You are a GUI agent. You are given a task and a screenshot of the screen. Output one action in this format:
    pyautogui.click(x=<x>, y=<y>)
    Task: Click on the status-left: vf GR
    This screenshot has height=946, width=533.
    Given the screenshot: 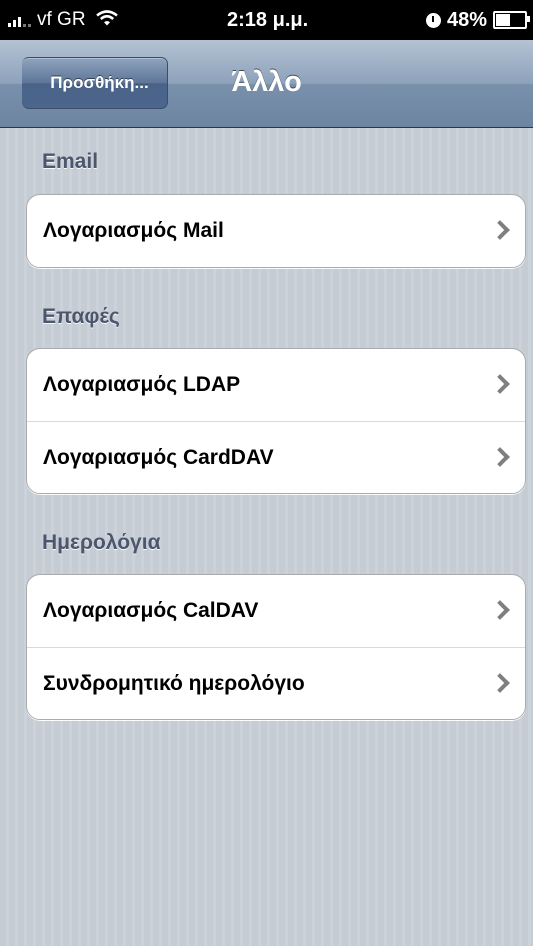 What is the action you would take?
    pyautogui.click(x=63, y=20)
    